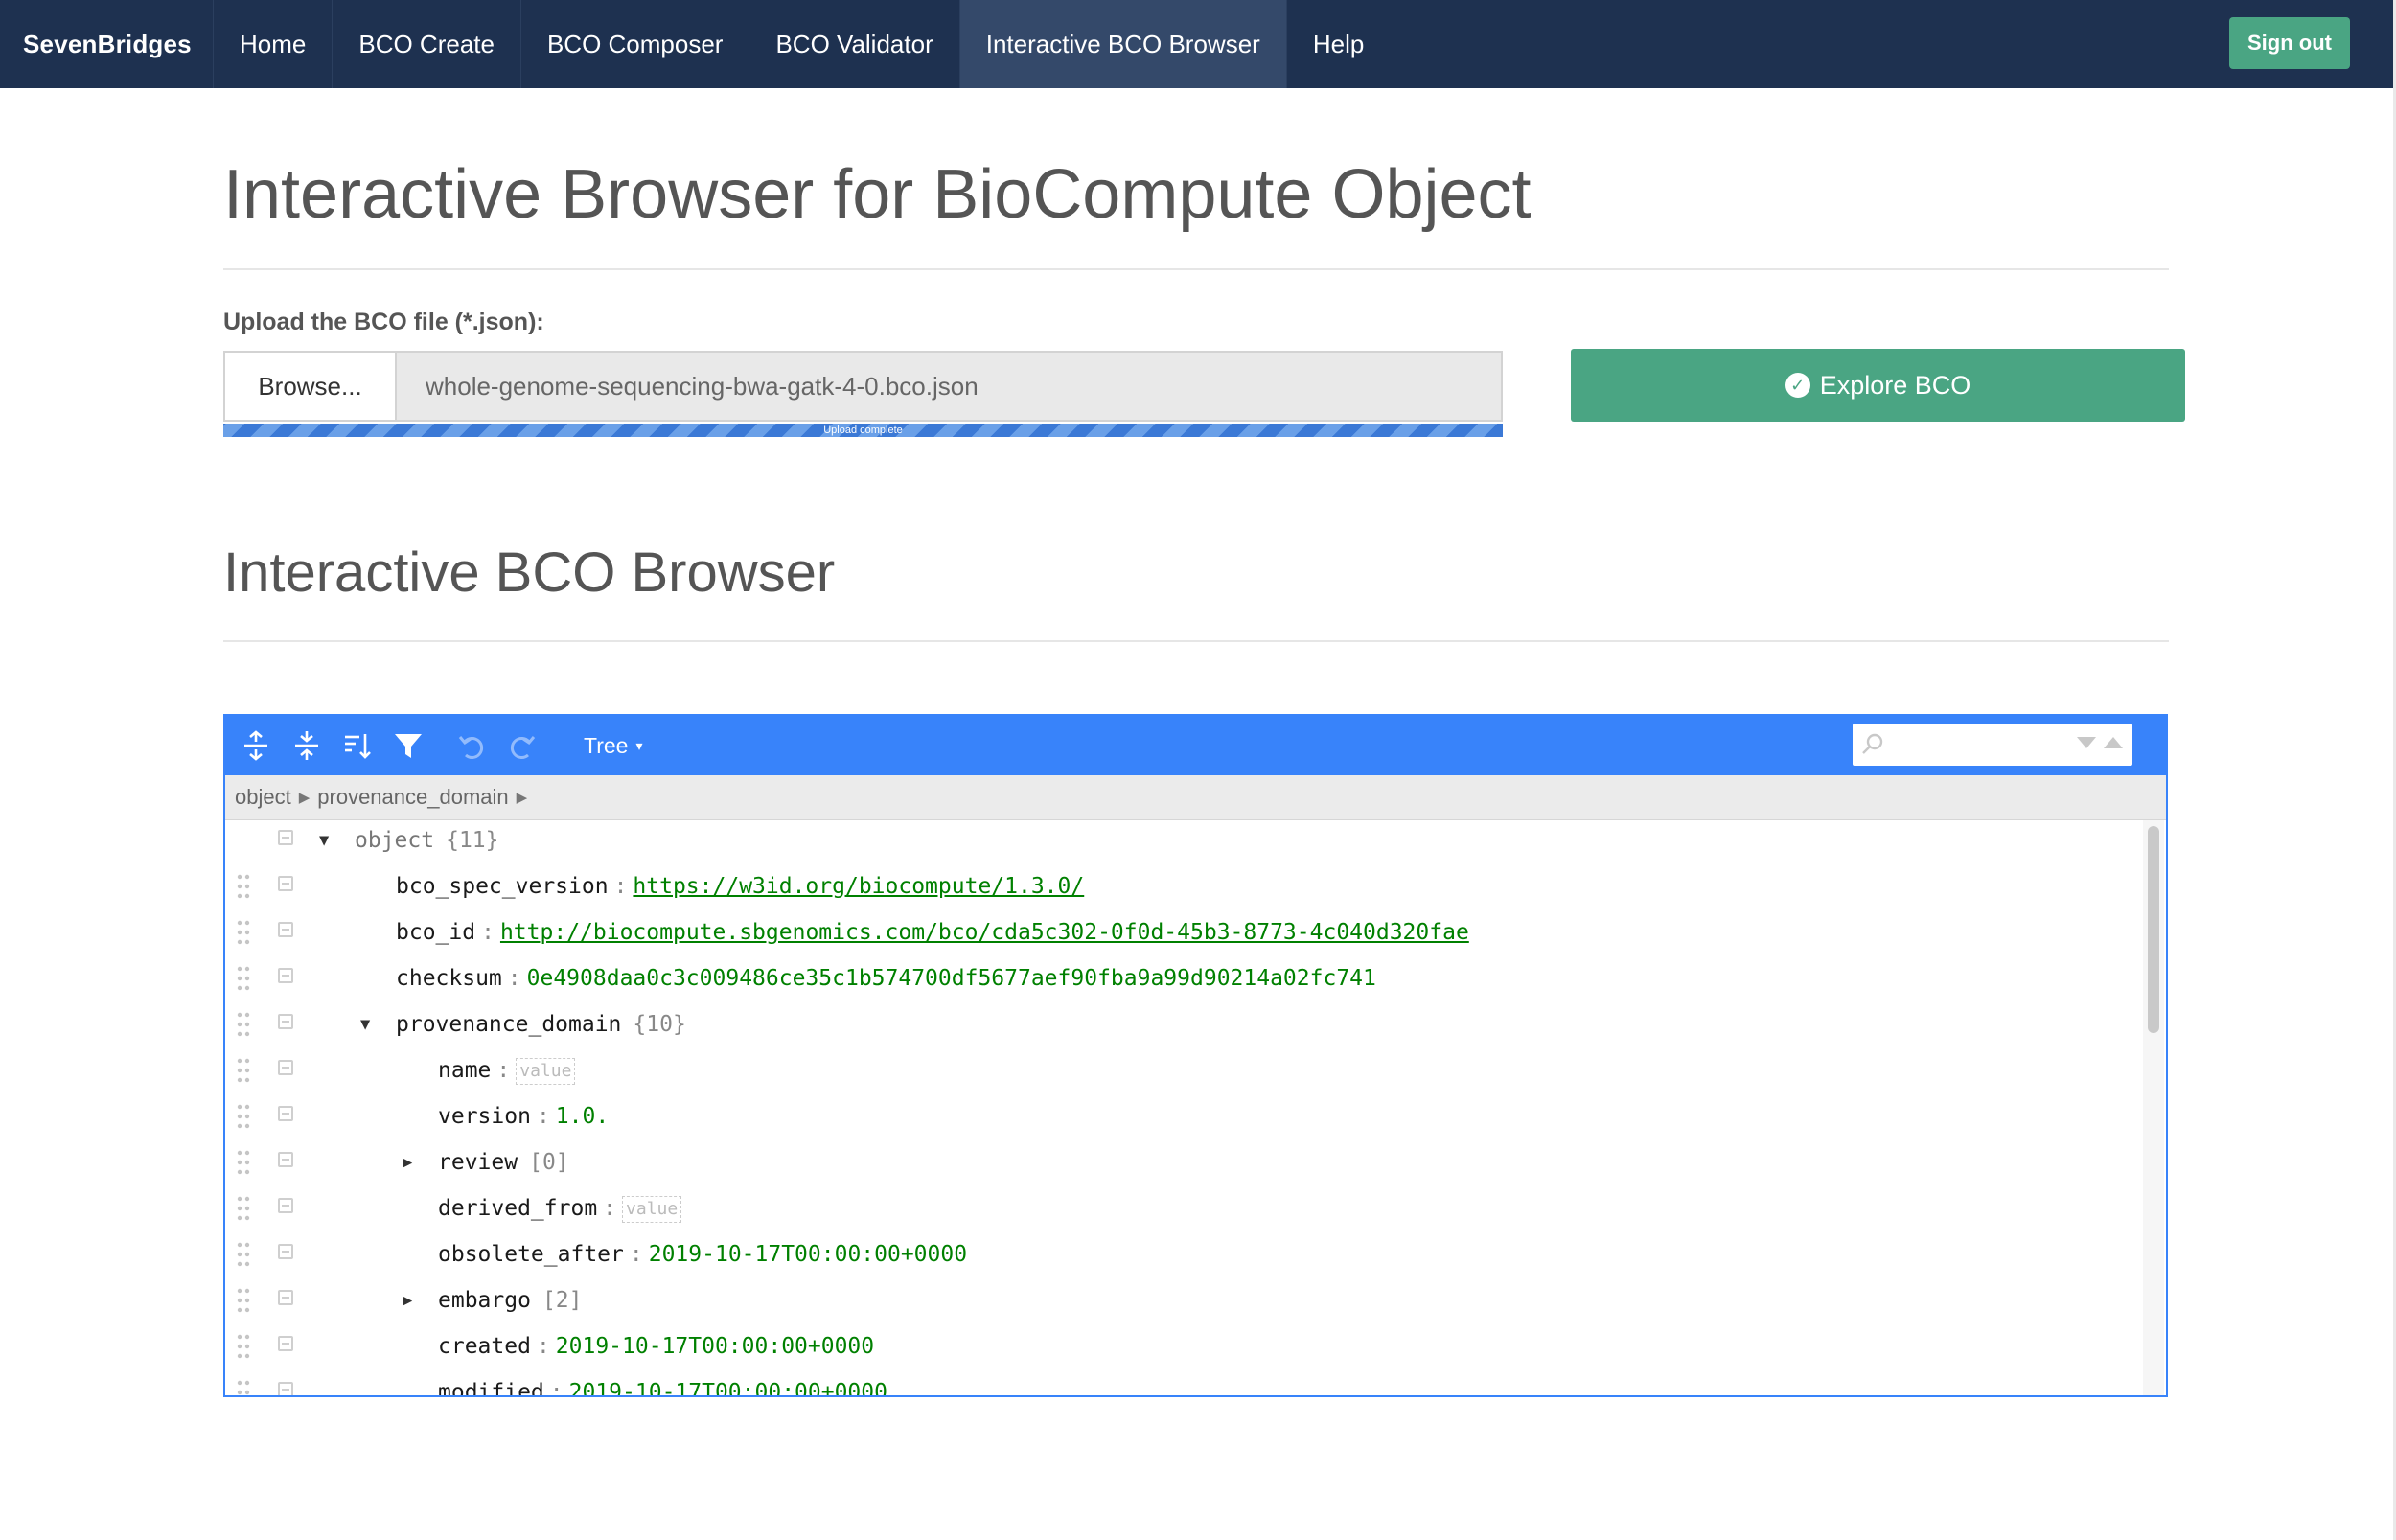 The height and width of the screenshot is (1540, 2396). I want to click on tree-node: embargo [2], so click(510, 1300).